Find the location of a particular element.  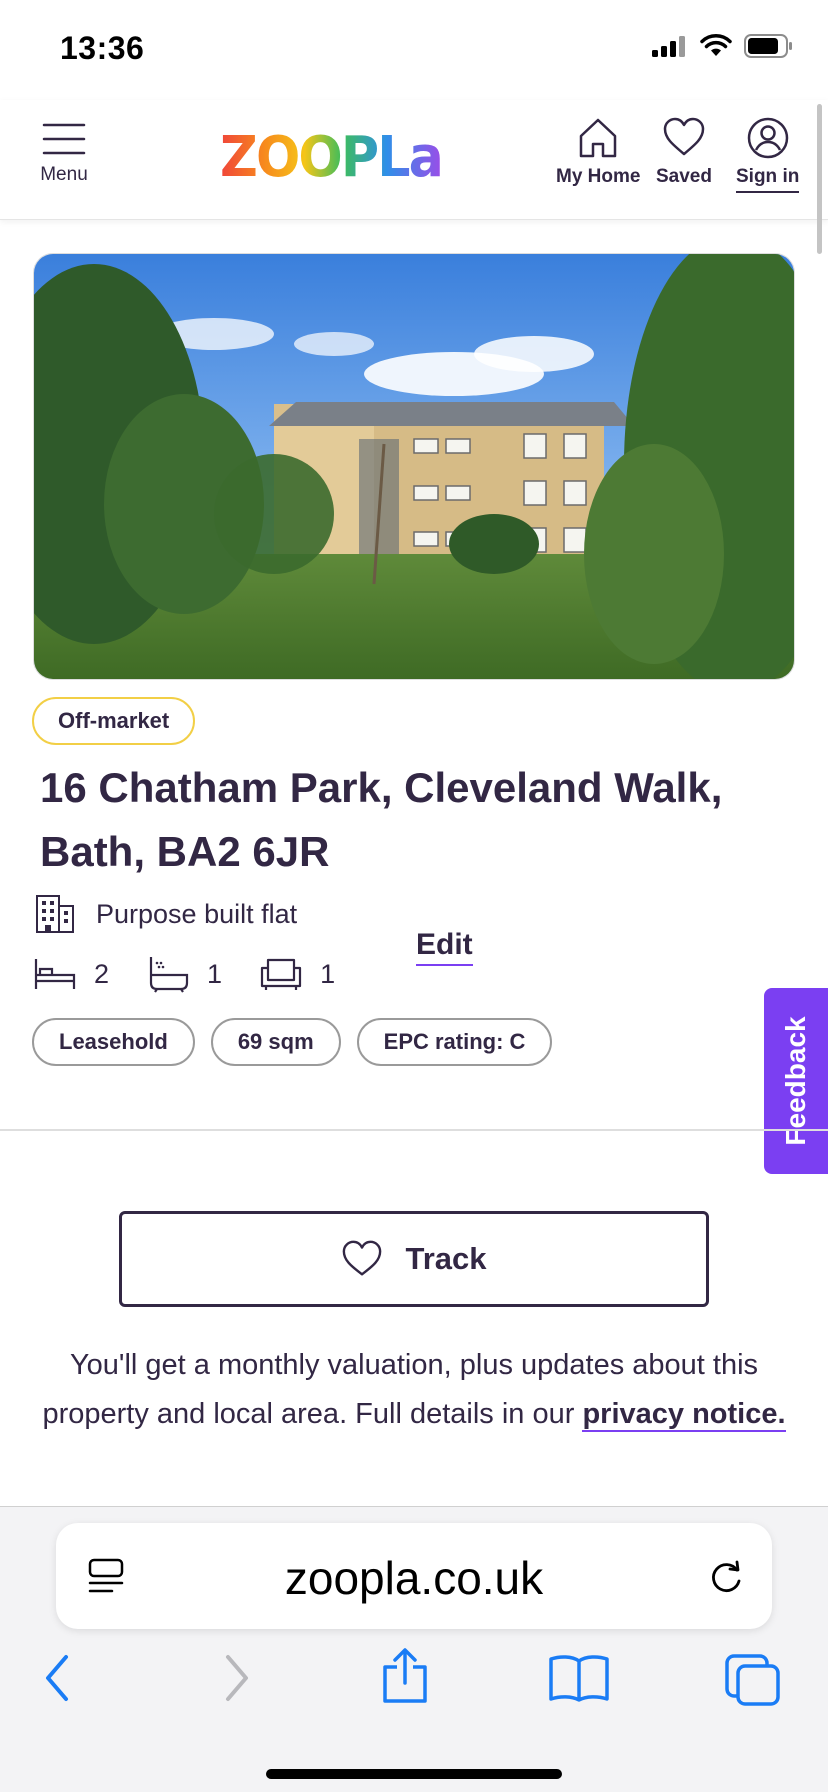

nav-saved: Saved is located at coordinates (684, 152).